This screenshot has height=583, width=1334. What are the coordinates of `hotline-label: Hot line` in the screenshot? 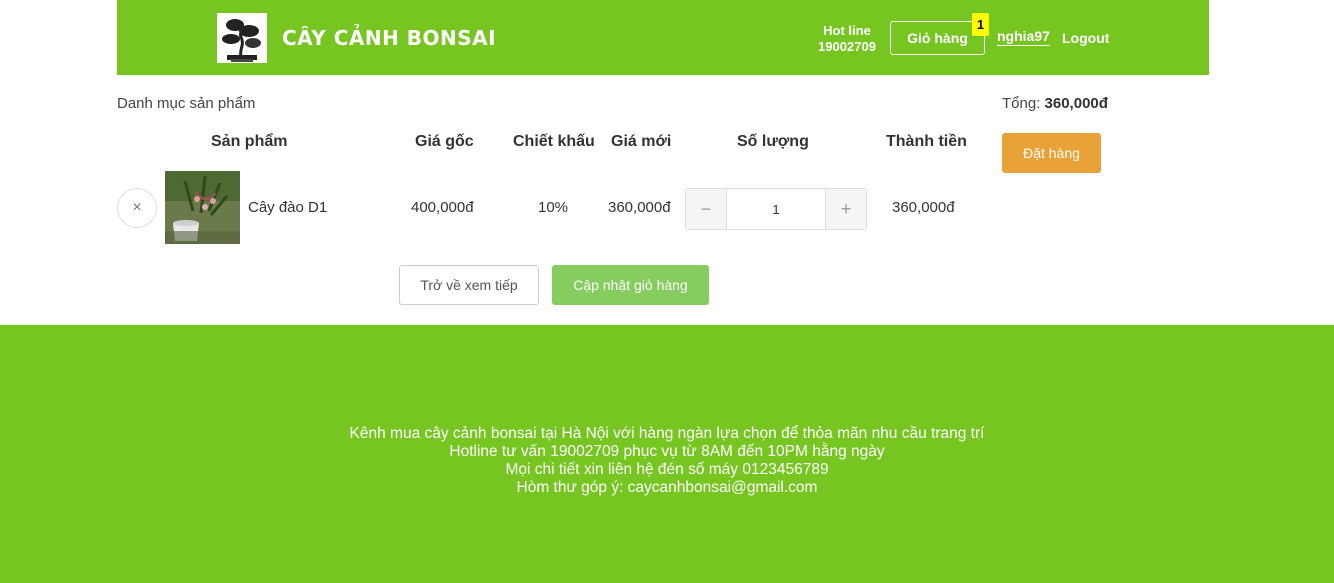 It's located at (847, 30).